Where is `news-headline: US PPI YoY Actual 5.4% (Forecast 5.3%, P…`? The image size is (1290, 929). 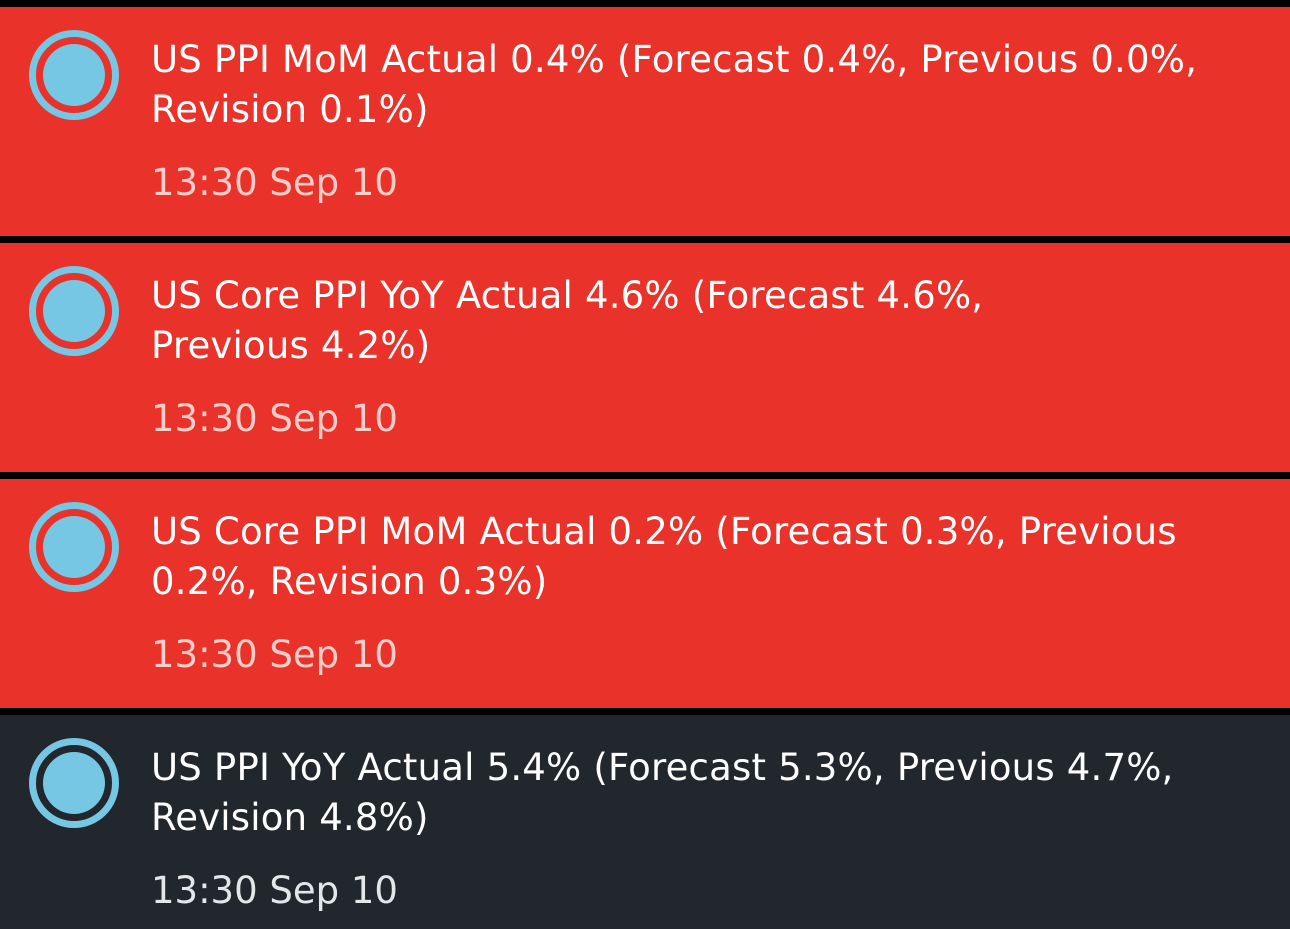 news-headline: US PPI YoY Actual 5.4% (Forecast 5.3%, P… is located at coordinates (662, 792).